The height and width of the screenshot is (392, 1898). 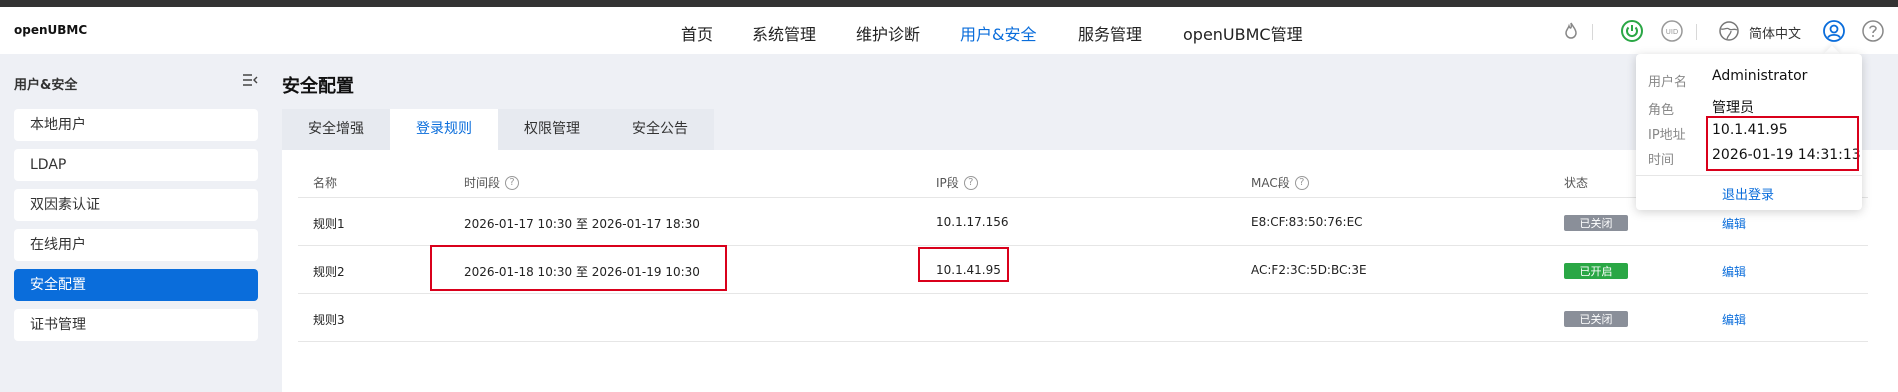 I want to click on sidebar-item-certificates: 证书管理, so click(x=136, y=325).